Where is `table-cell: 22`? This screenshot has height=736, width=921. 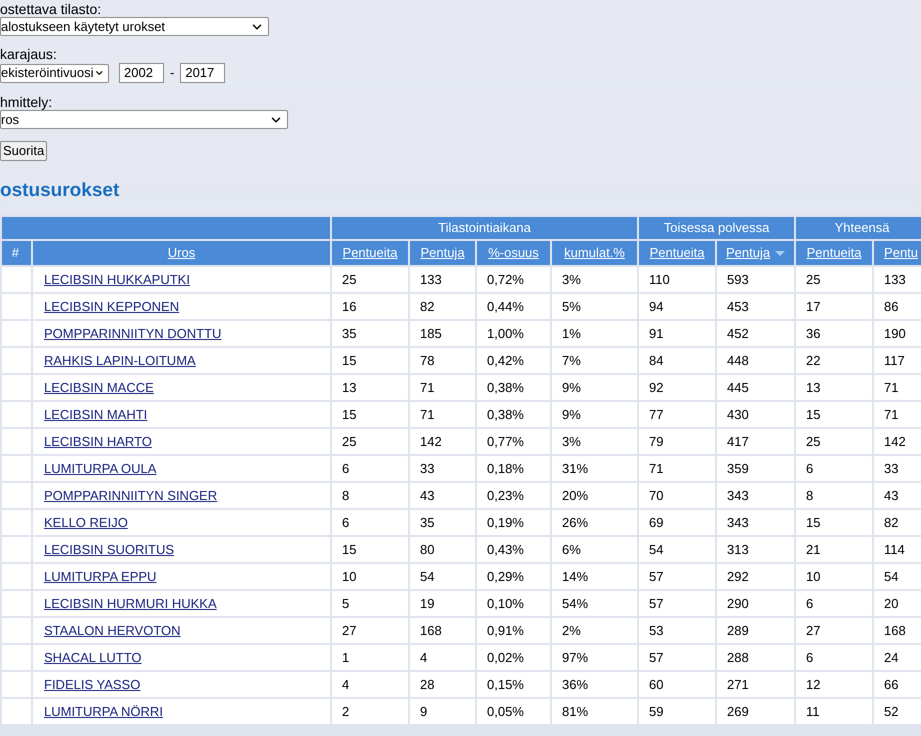
table-cell: 22 is located at coordinates (834, 360).